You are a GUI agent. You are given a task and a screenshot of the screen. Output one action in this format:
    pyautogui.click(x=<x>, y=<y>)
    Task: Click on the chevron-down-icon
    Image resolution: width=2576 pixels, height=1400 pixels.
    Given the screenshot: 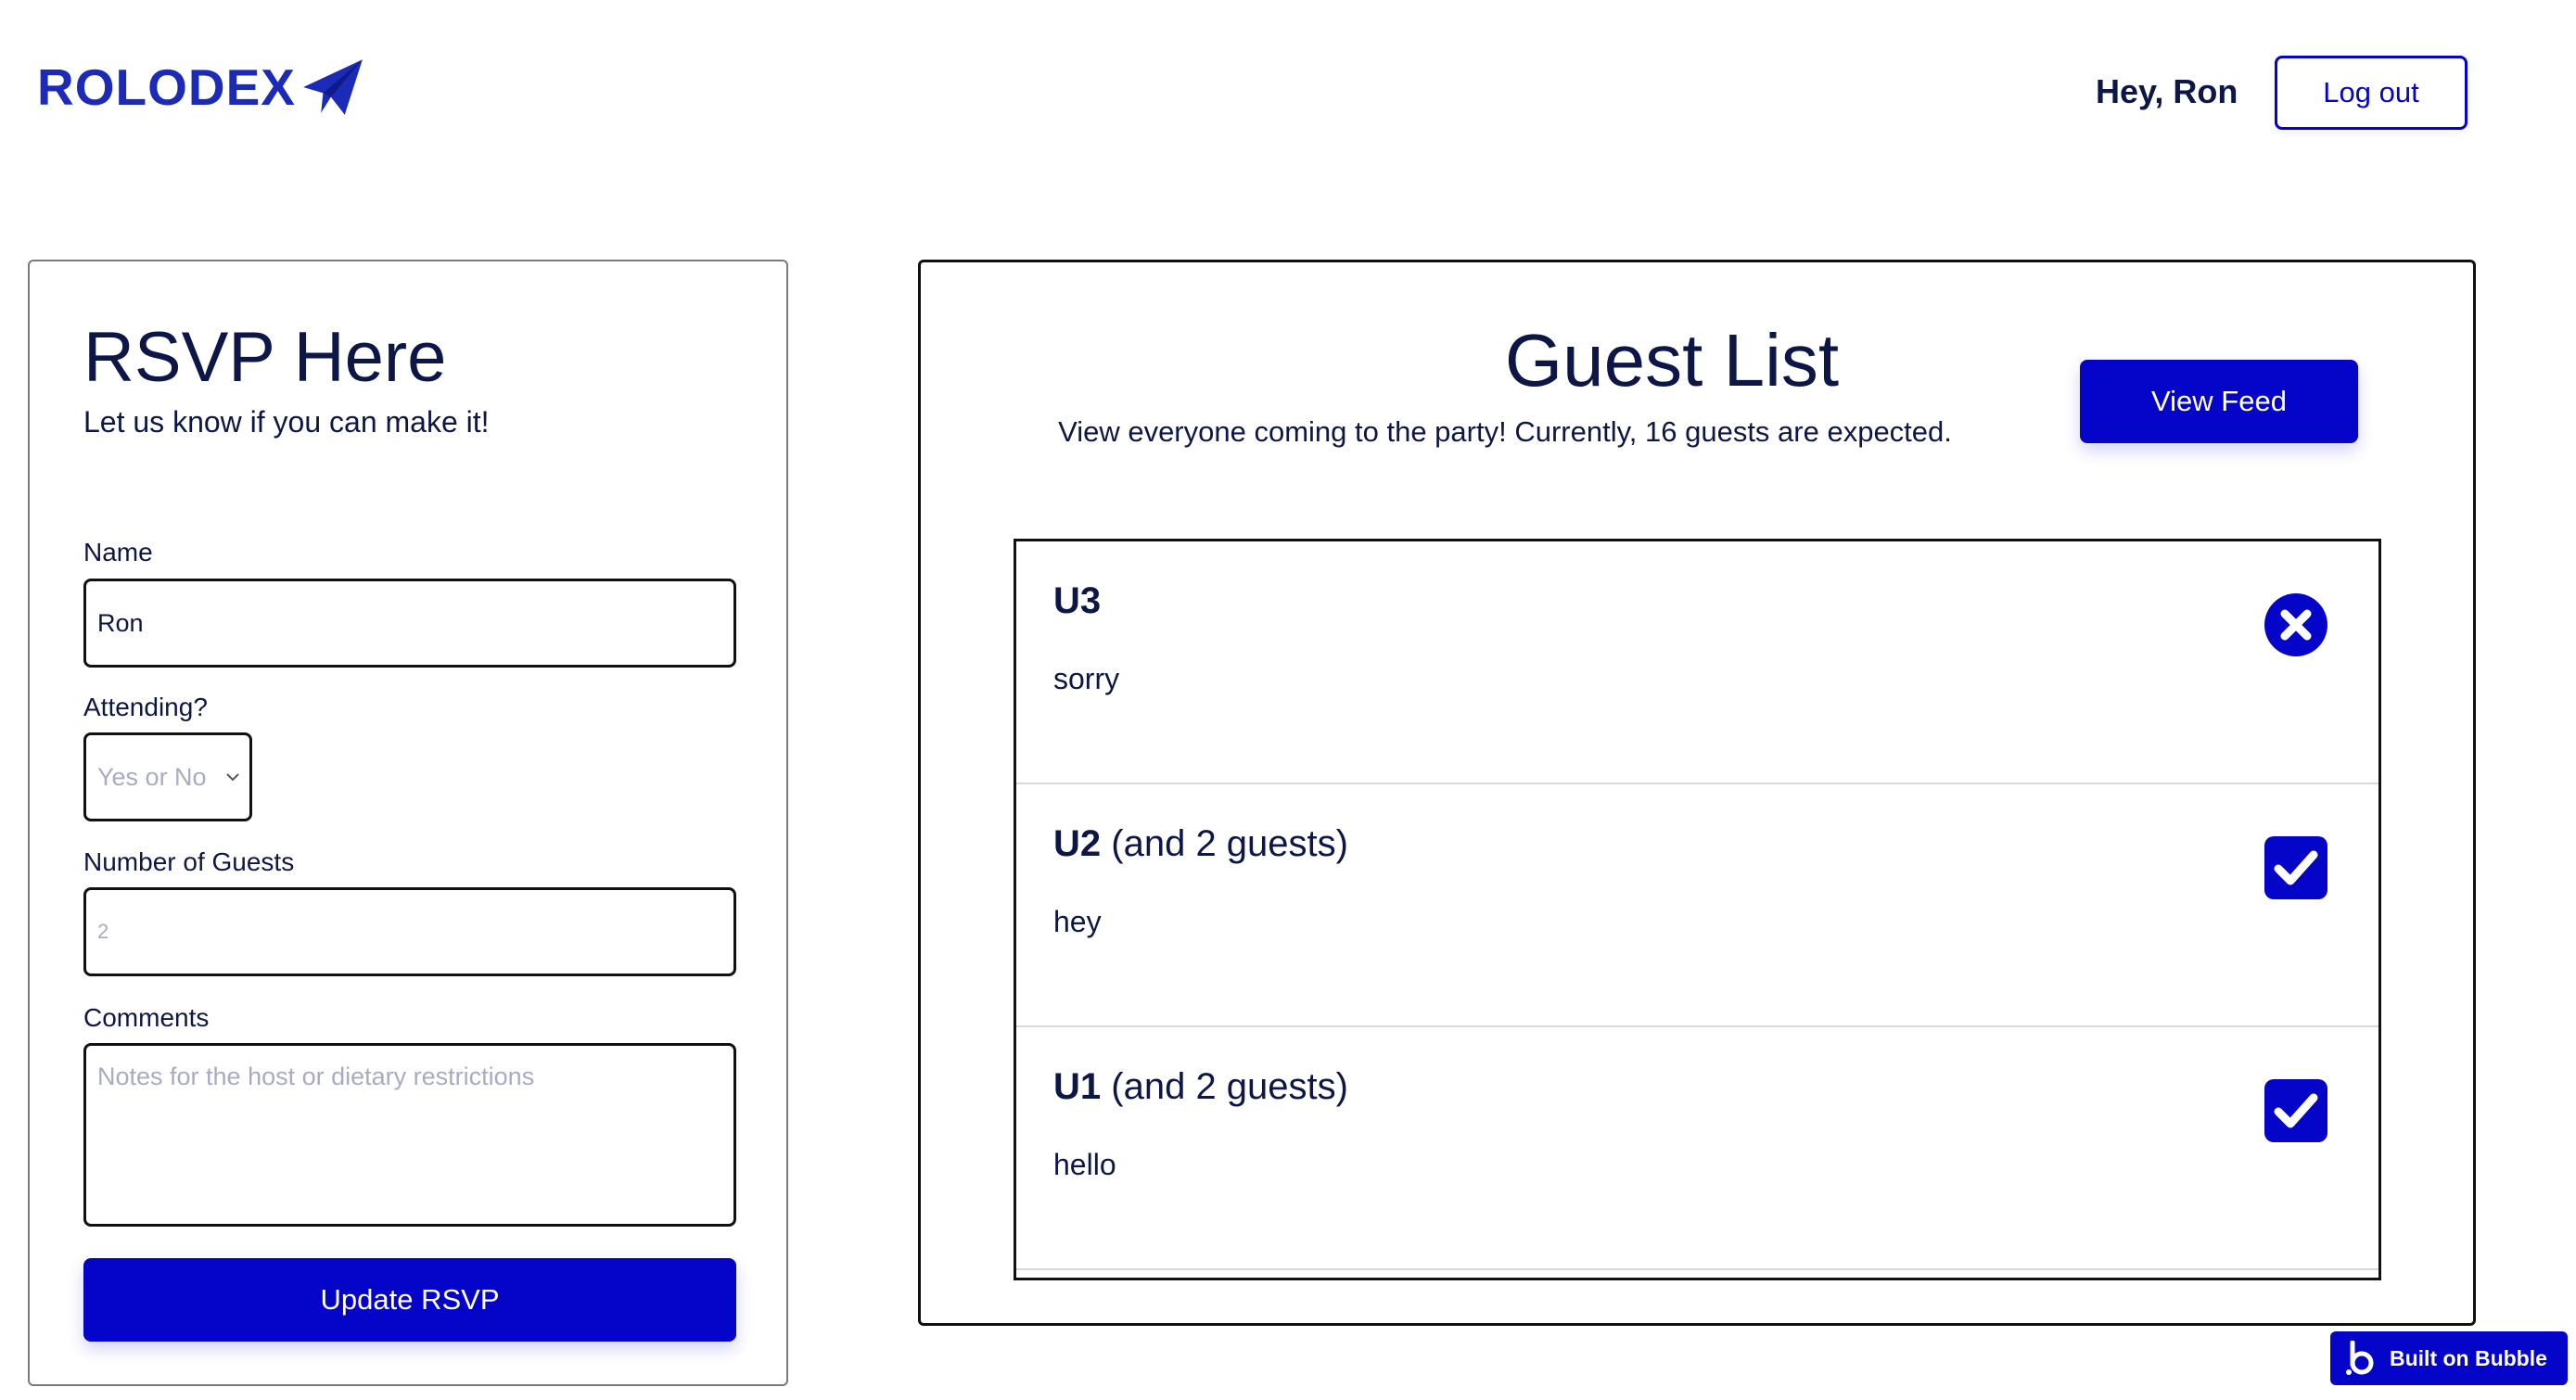 What is the action you would take?
    pyautogui.click(x=232, y=777)
    